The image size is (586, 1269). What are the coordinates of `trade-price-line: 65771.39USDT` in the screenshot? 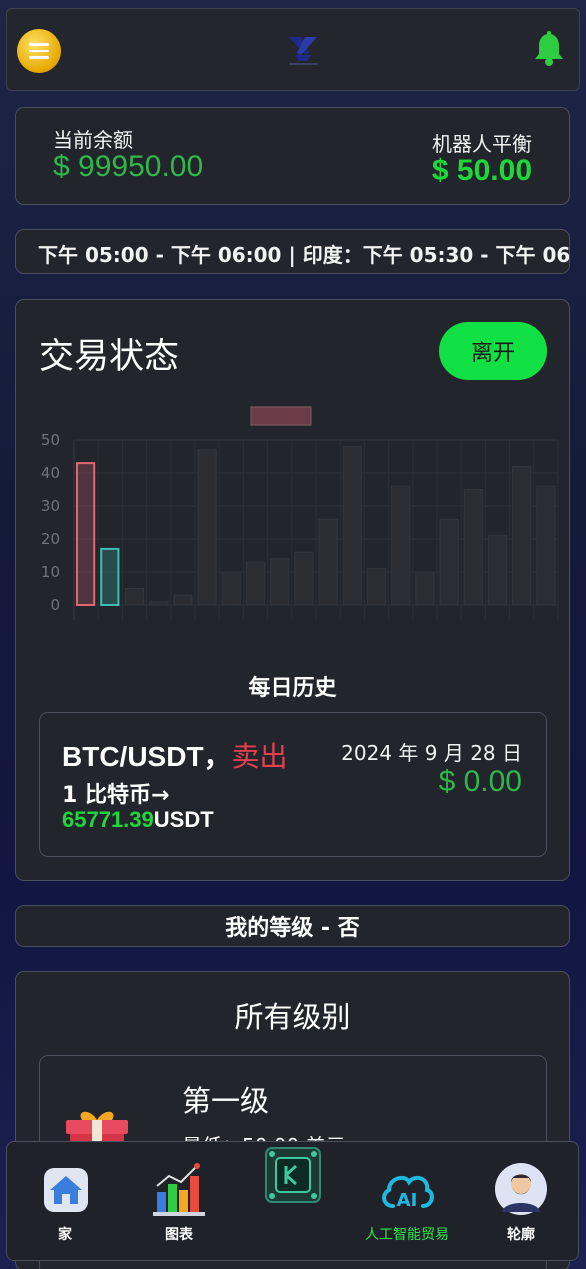 It's located at (138, 820).